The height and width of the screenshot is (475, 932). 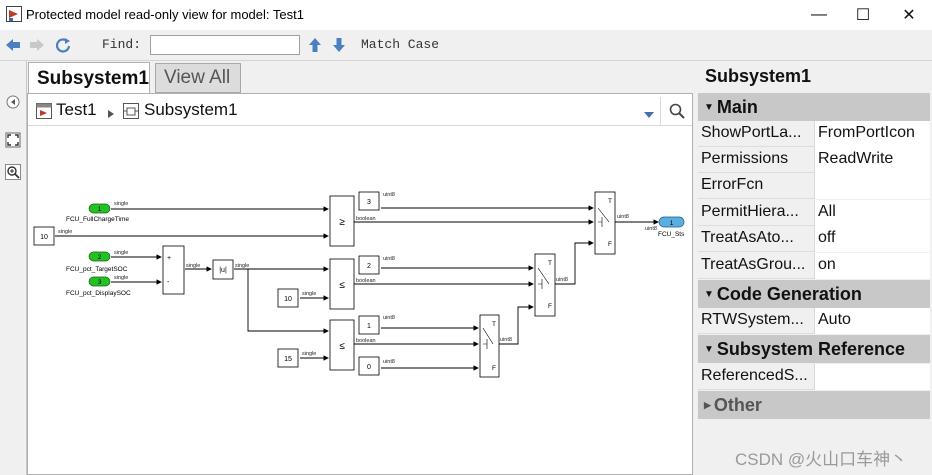 What do you see at coordinates (98, 293) in the screenshot?
I see `inport-label: FCU_pct_DisplaySOC` at bounding box center [98, 293].